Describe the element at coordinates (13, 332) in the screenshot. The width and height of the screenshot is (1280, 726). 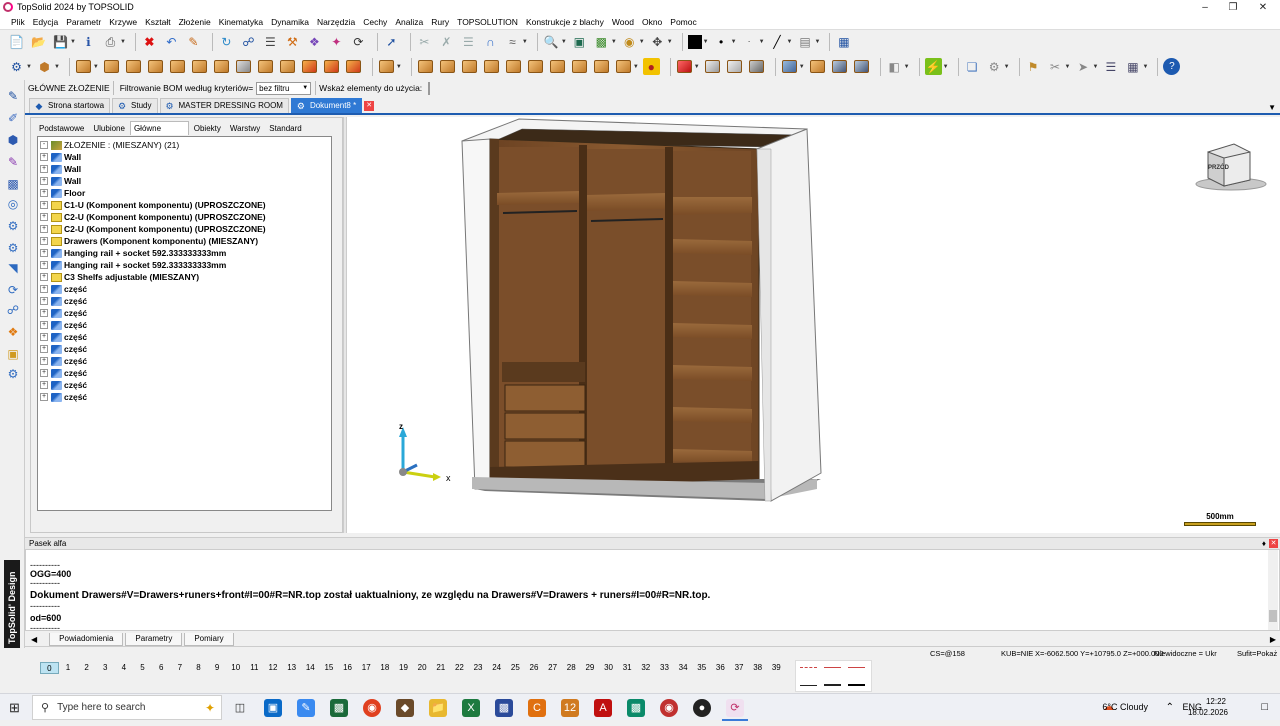
I see `palette-icon: ❖` at that location.